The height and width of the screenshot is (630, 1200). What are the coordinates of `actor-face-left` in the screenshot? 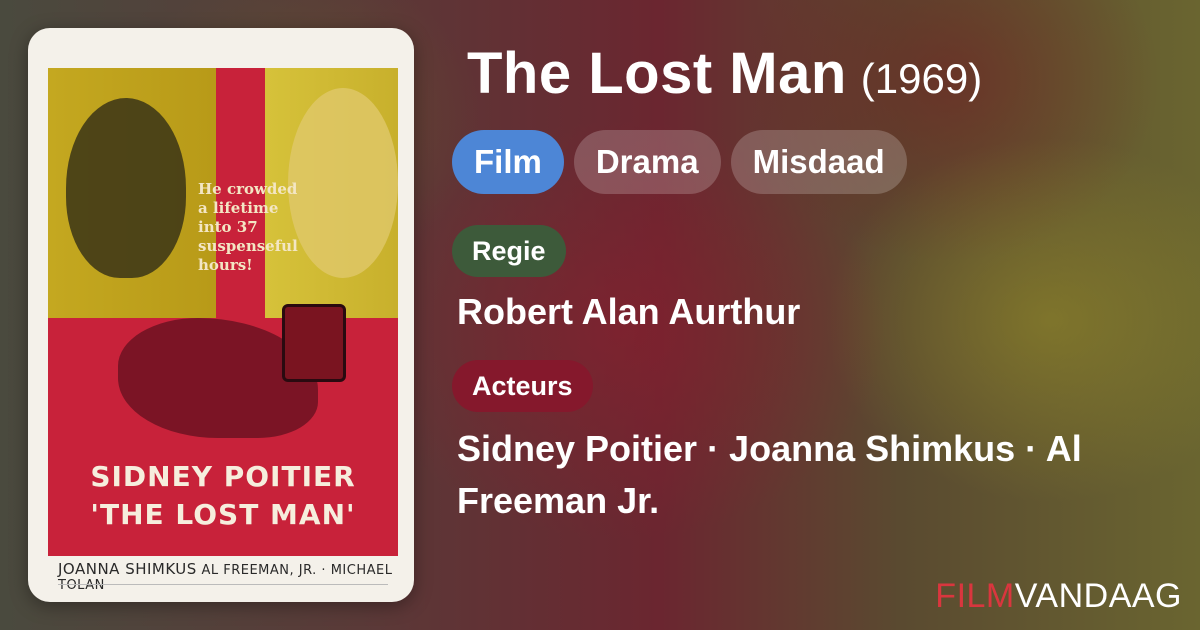 It's located at (126, 188).